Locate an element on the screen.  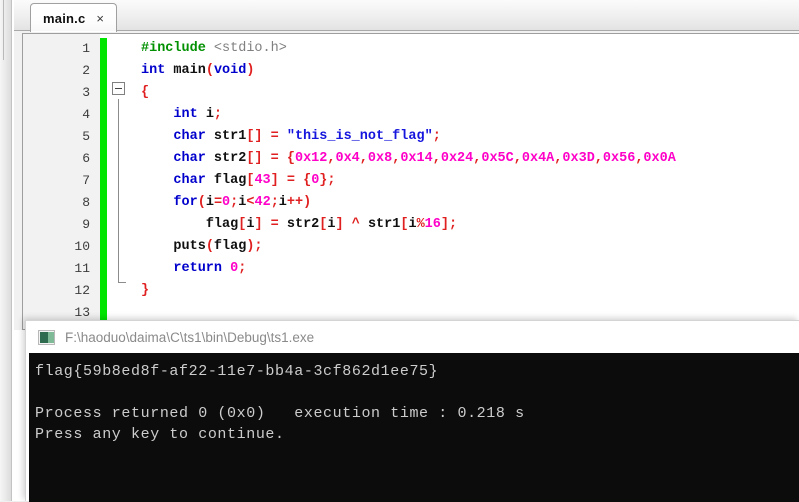
code-token: int is located at coordinates (153, 70).